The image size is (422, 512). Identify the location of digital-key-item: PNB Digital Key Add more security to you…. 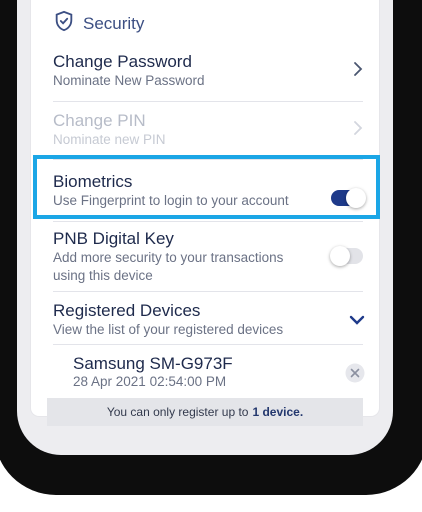
(208, 256).